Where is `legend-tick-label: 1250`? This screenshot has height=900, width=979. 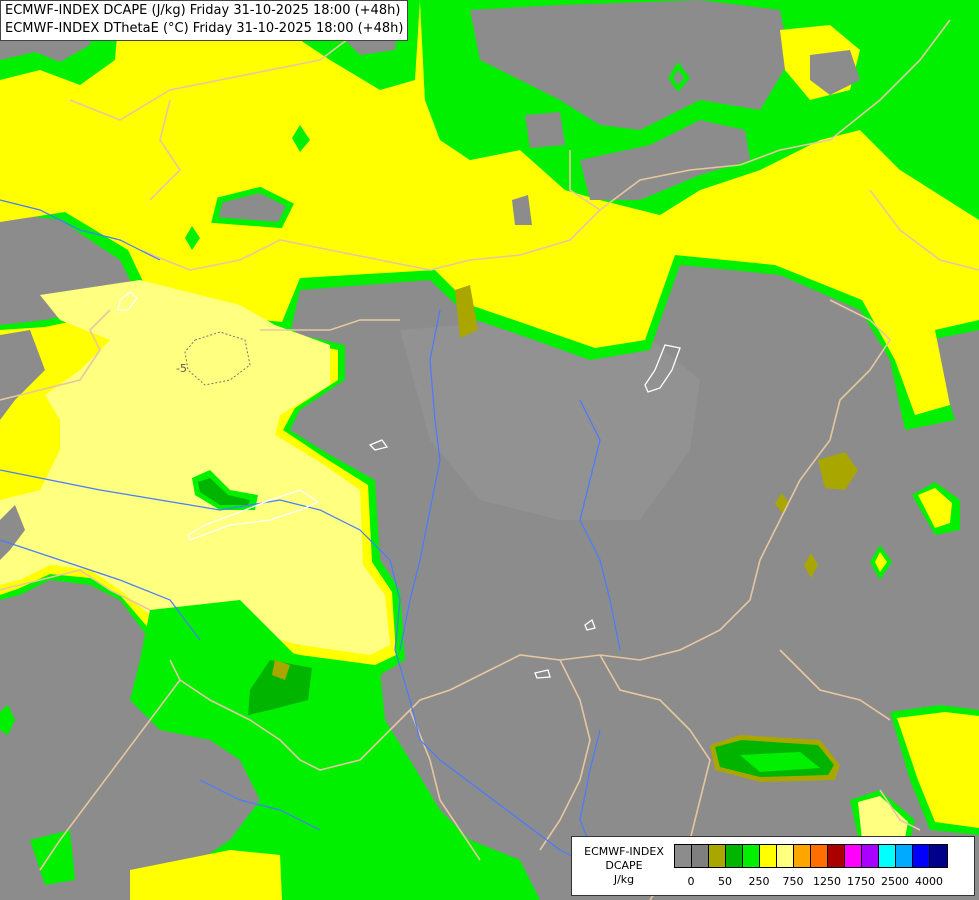 legend-tick-label: 1250 is located at coordinates (827, 881).